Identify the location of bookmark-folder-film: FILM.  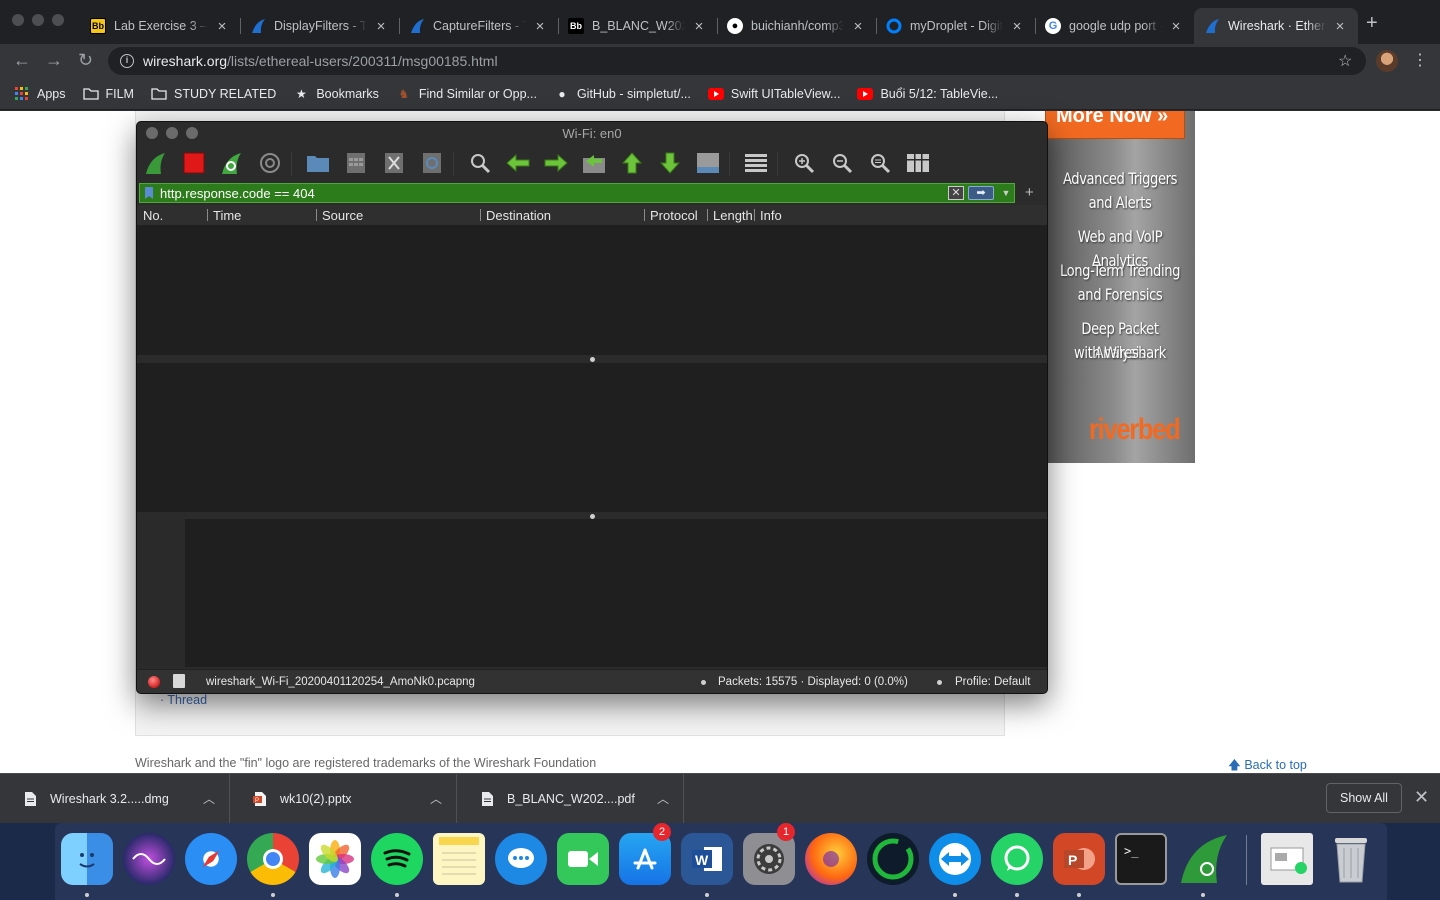
(108, 94).